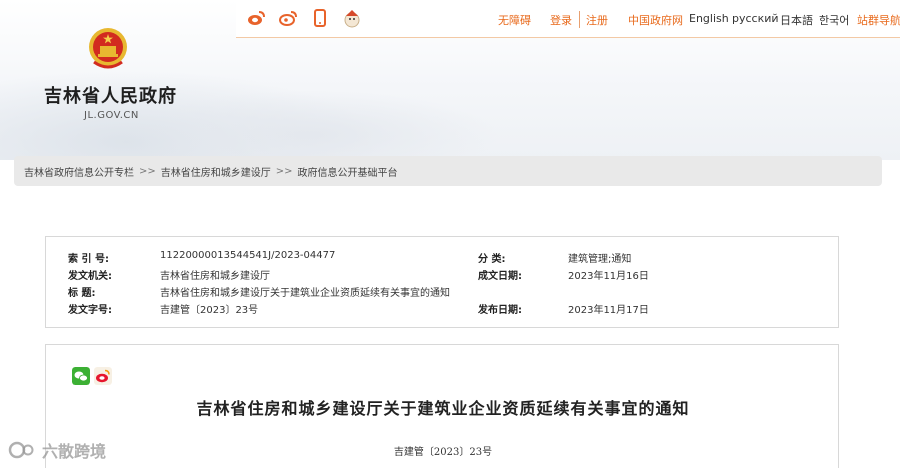  I want to click on breadcrumb: 吉林省政府信息公开专栏 >> 吉林省住房和城乡建设厅 >> 政府信息公开基础平台, so click(448, 171).